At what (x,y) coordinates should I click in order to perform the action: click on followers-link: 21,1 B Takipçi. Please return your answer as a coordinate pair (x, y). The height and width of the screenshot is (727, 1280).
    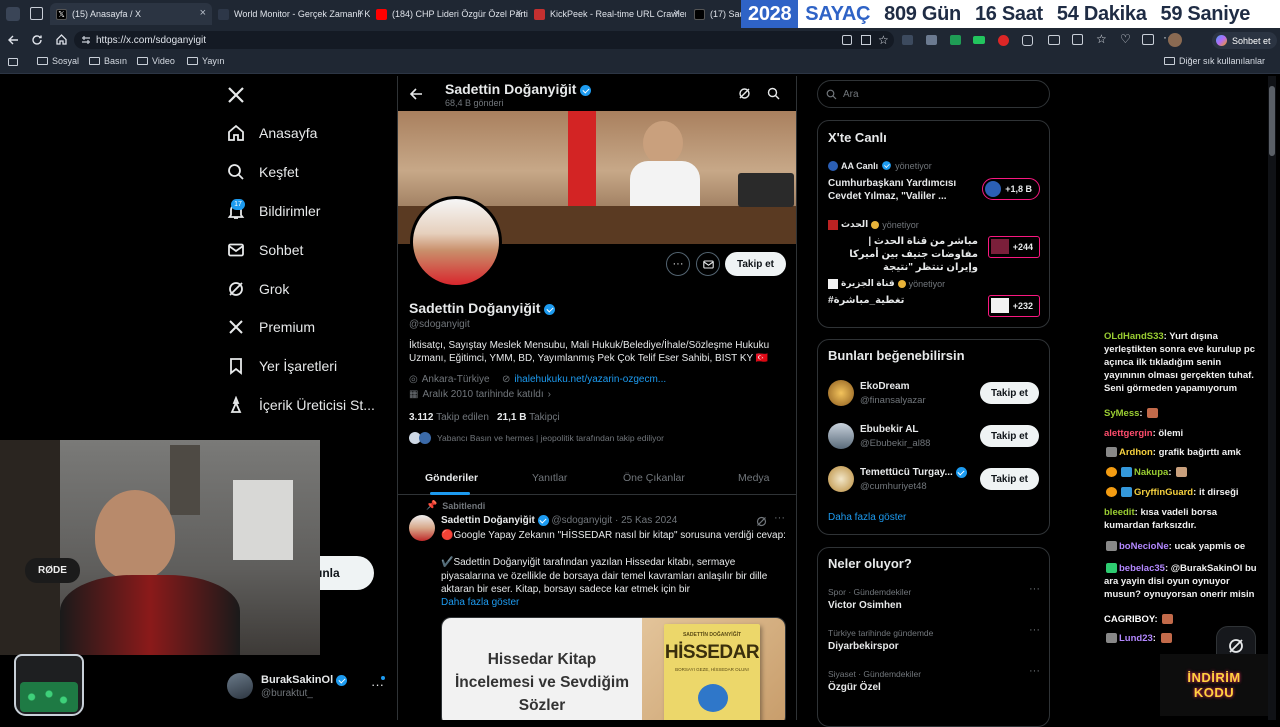
    Looking at the image, I should click on (528, 417).